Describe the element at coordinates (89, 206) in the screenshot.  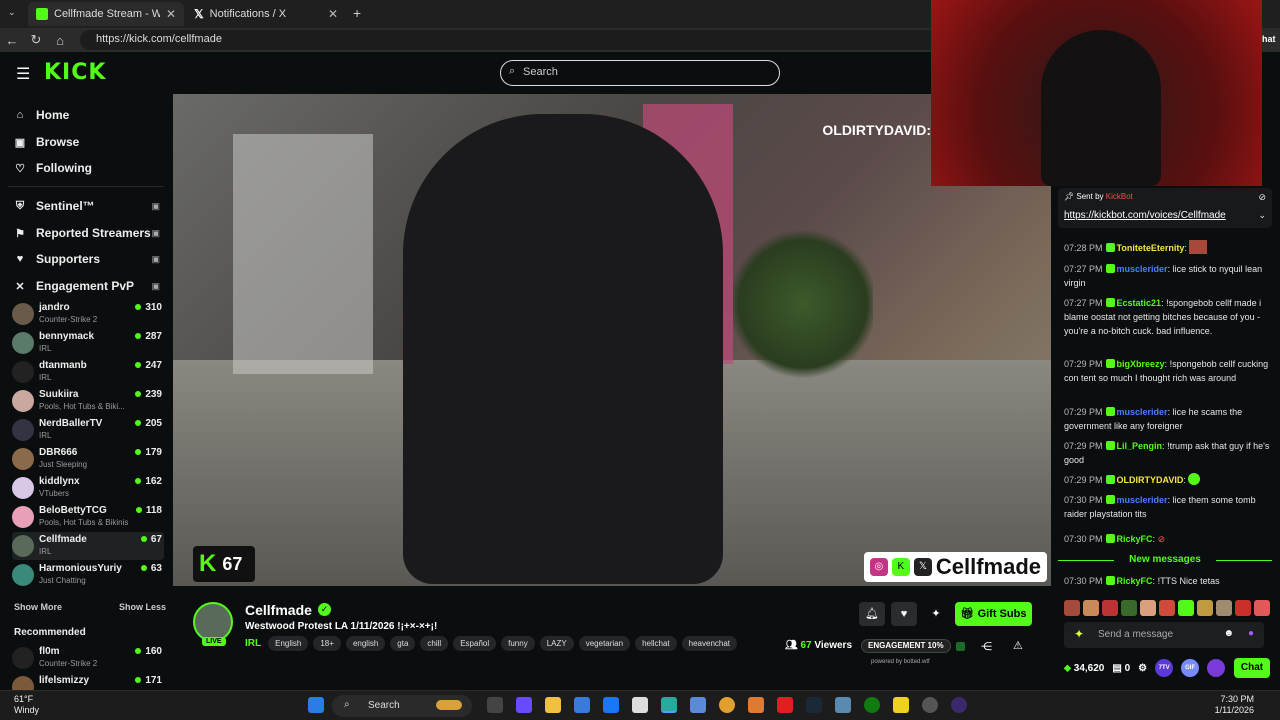
I see `sidebar-item-sentinel: ⛨ Sentinel™` at that location.